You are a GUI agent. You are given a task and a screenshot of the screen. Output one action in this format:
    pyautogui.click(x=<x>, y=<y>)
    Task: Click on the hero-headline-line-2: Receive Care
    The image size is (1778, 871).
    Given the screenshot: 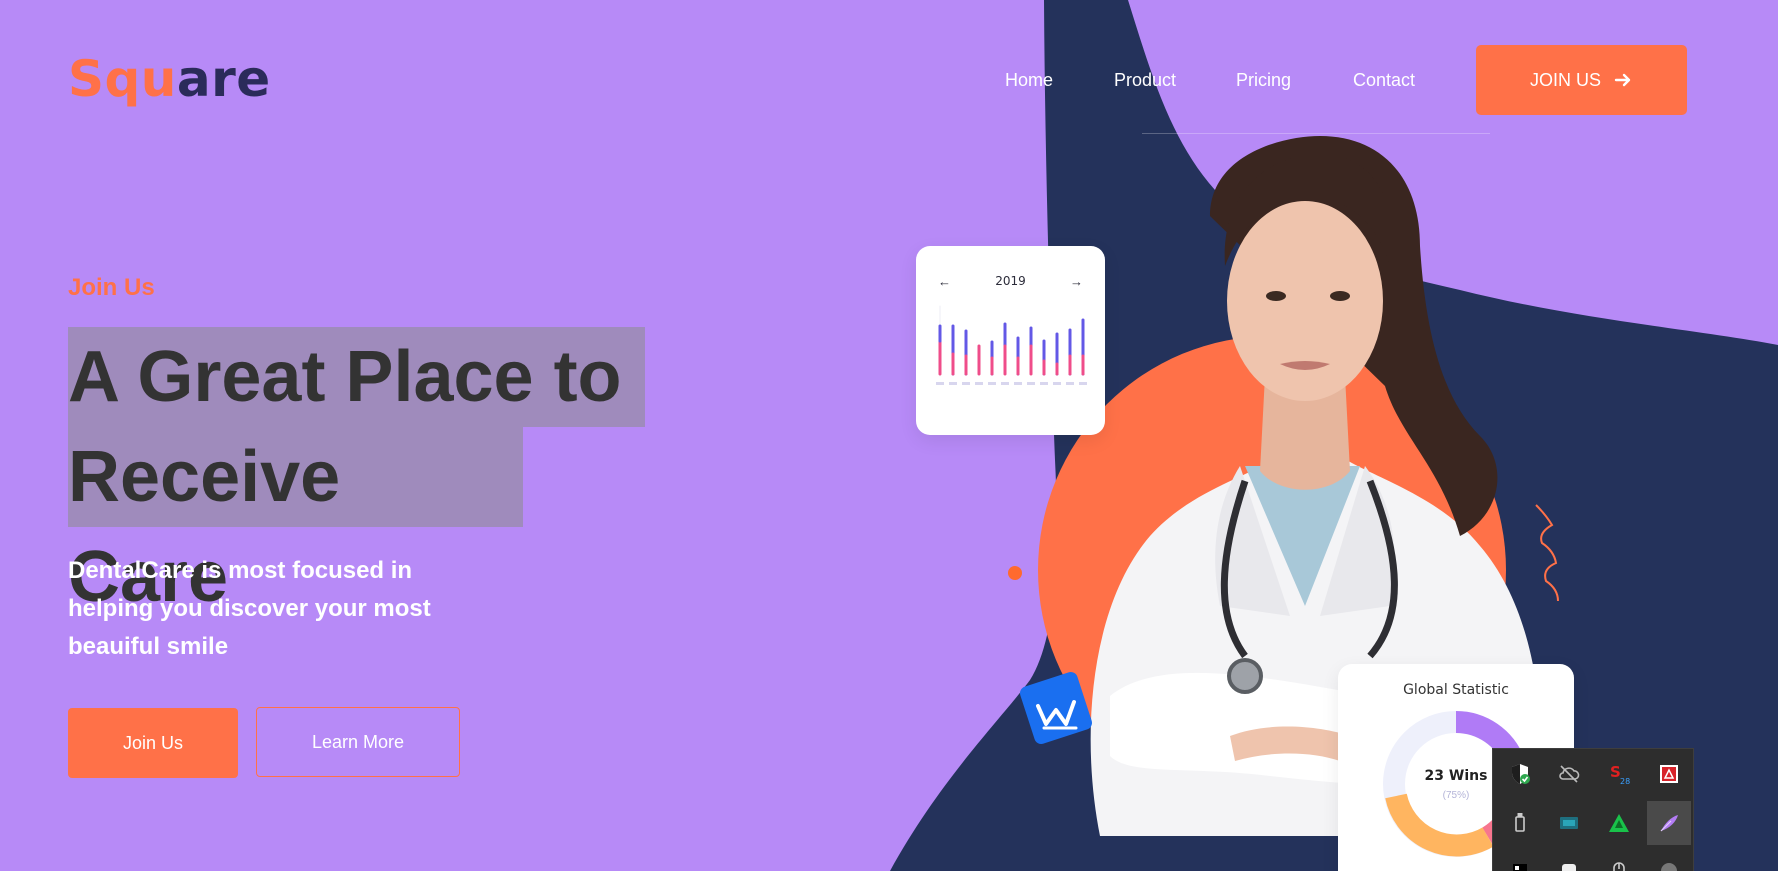 What is the action you would take?
    pyautogui.click(x=295, y=522)
    